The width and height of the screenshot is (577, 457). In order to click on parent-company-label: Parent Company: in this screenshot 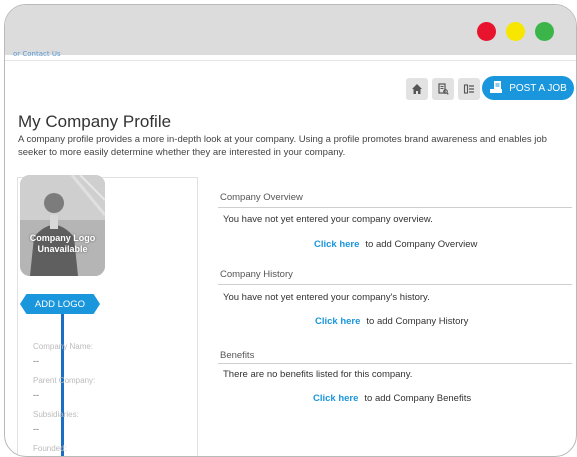, I will do `click(64, 380)`.